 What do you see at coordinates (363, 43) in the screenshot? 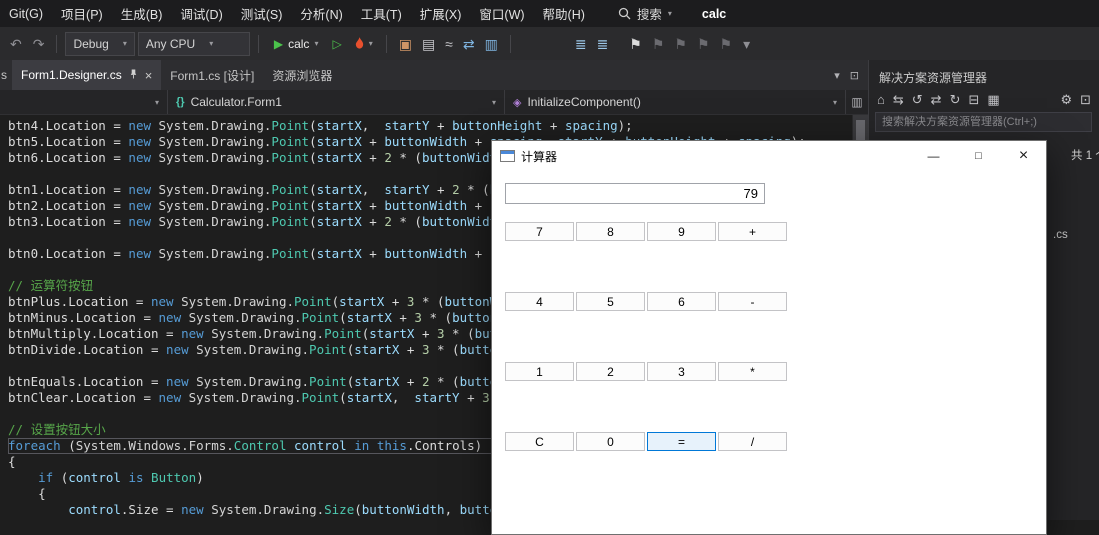
I see `hot-reload-button: ▾` at bounding box center [363, 43].